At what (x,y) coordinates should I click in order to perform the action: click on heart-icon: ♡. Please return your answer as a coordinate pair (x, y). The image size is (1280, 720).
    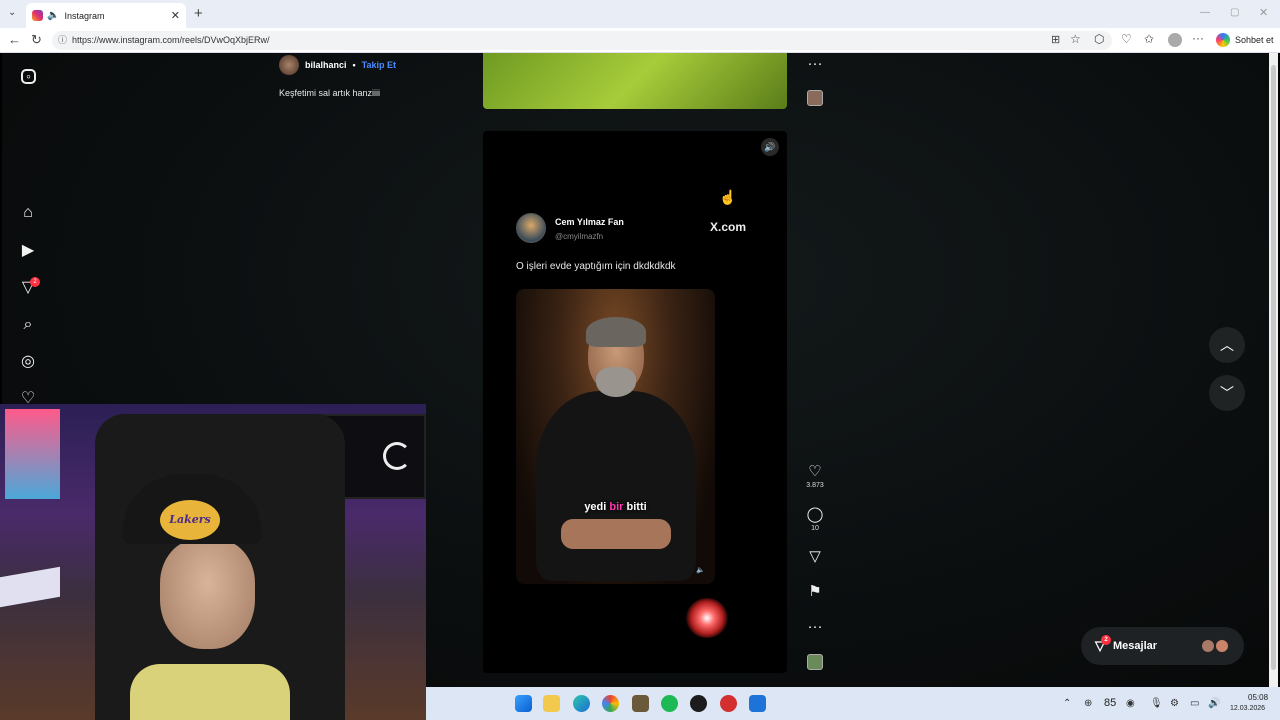
    Looking at the image, I should click on (815, 471).